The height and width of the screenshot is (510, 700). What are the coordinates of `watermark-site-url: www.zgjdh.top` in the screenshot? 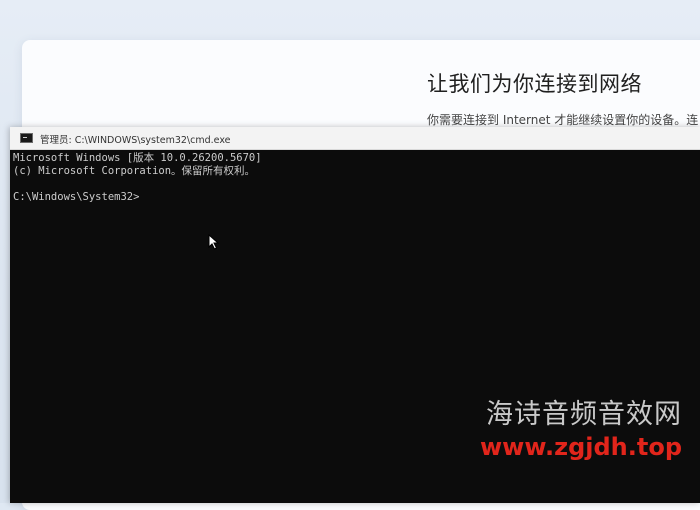 It's located at (581, 447).